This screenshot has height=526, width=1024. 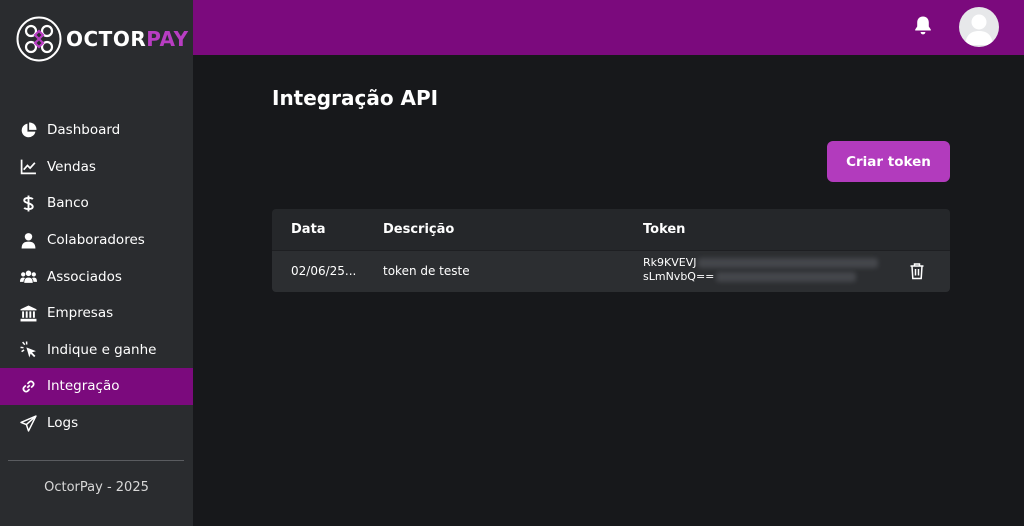 What do you see at coordinates (28, 350) in the screenshot?
I see `pointer-click-icon` at bounding box center [28, 350].